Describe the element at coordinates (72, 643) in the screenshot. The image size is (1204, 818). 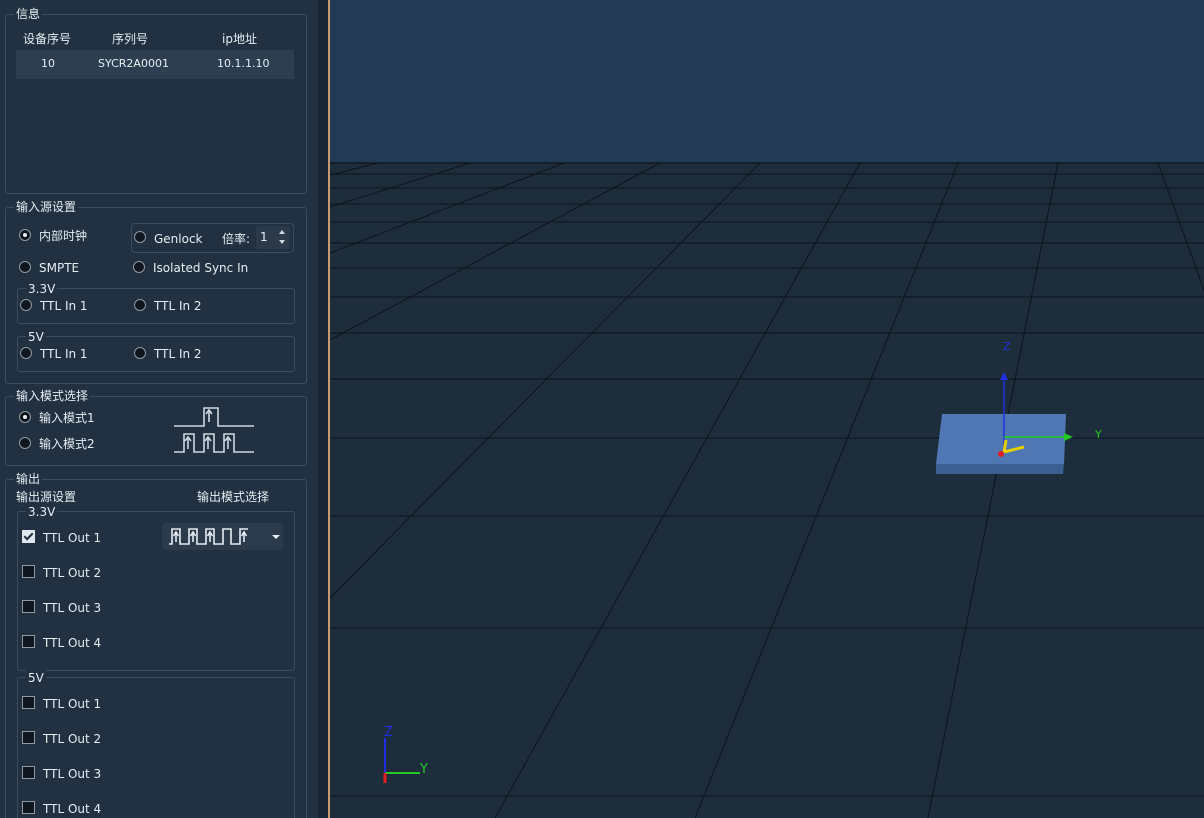
I see `ttl-out-4-3v3-label: TTL Out 4` at that location.